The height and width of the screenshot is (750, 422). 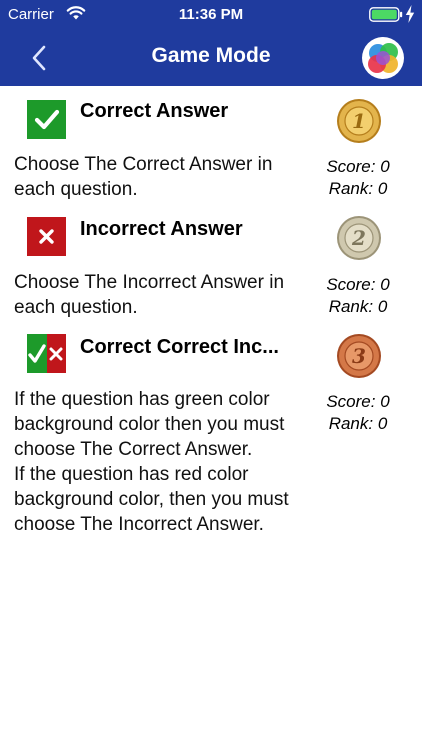 I want to click on silver-medal-icon: 2, so click(x=359, y=238).